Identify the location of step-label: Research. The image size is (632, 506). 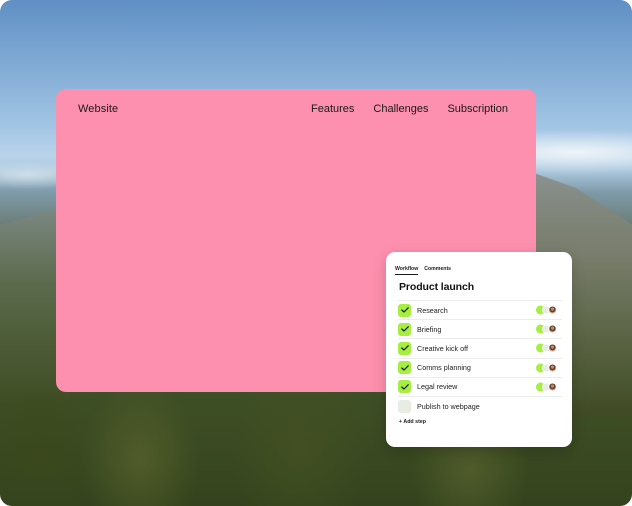
(432, 310).